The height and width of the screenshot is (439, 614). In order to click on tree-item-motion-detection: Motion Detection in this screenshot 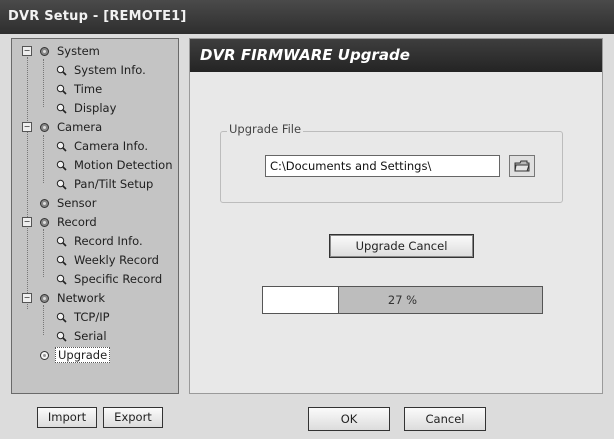, I will do `click(115, 165)`.